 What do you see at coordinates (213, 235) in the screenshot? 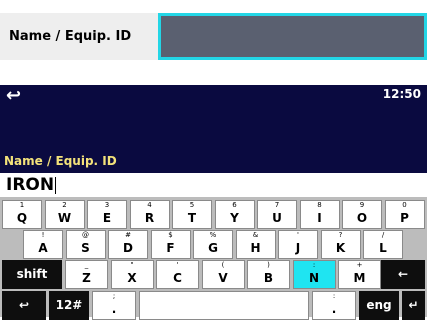
I see `key-sub-label: %` at bounding box center [213, 235].